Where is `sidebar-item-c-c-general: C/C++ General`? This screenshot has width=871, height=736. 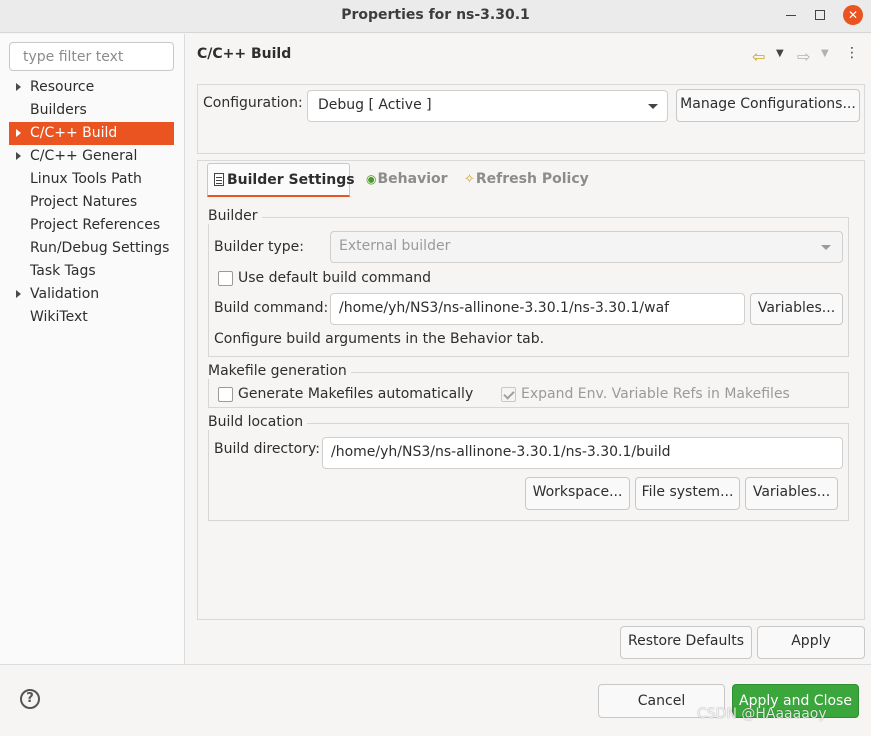 sidebar-item-c-c-general: C/C++ General is located at coordinates (91, 156).